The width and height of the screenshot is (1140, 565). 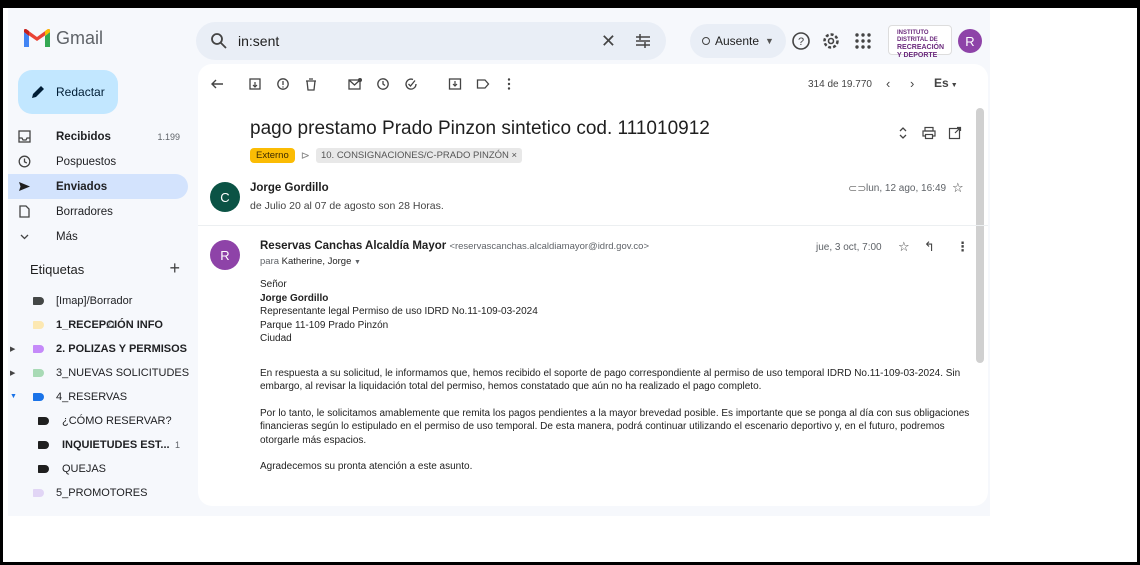 I want to click on help-icon: ?, so click(x=801, y=41).